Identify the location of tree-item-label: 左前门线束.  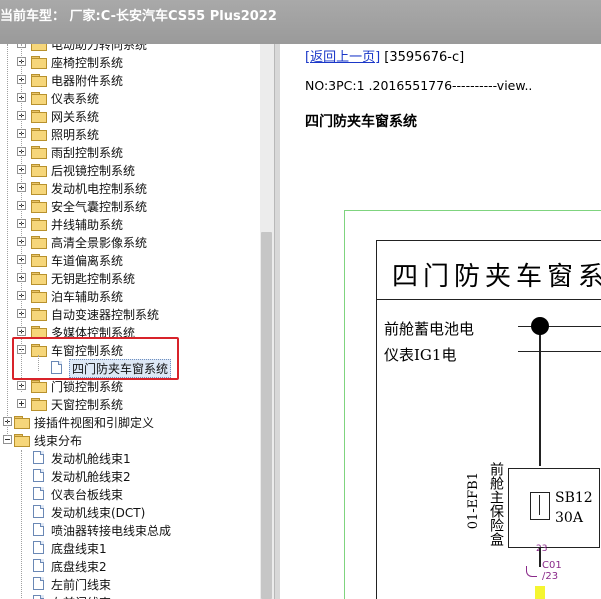
(81, 585).